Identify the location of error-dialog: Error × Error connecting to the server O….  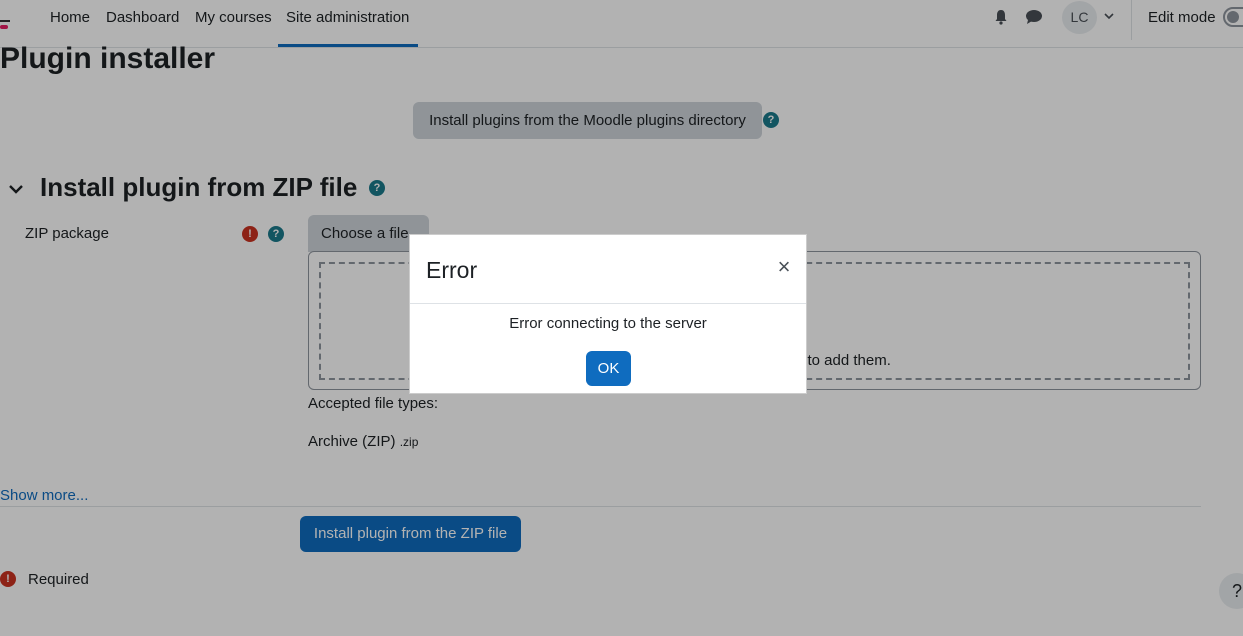
(608, 314).